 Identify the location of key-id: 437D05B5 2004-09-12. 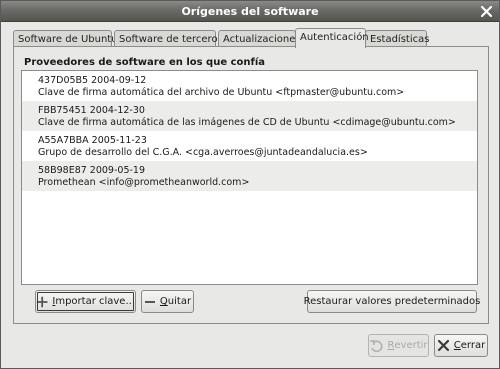
(92, 80).